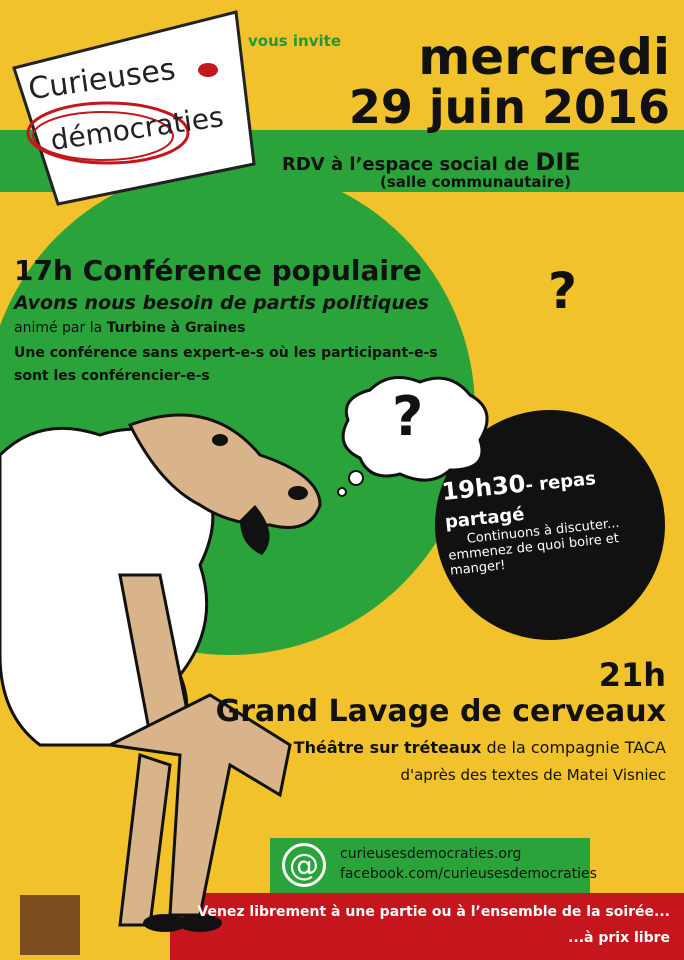 Image resolution: width=684 pixels, height=960 pixels. I want to click on show-subtitle-rest: de la compagnie, so click(553, 747).